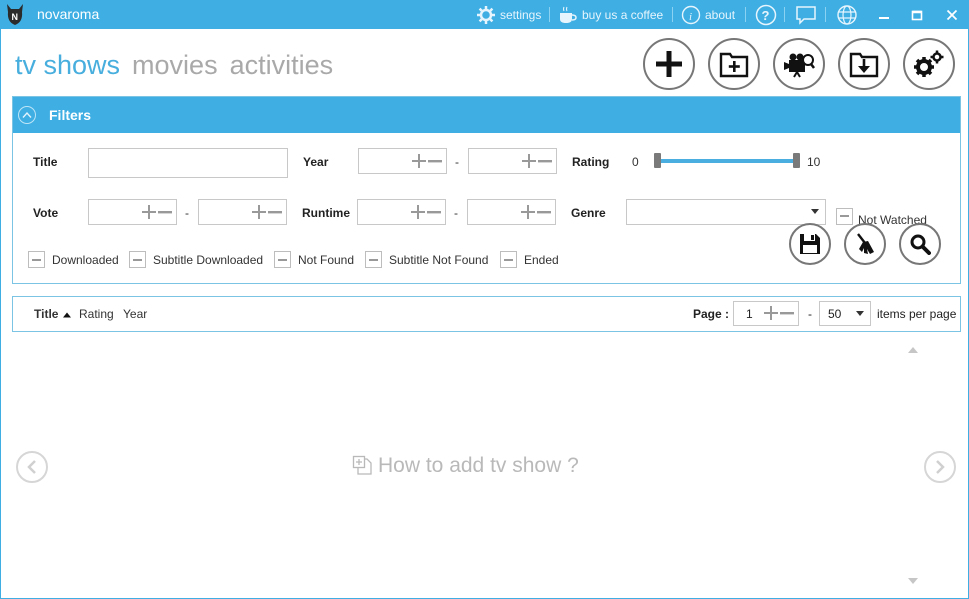 The width and height of the screenshot is (969, 599). What do you see at coordinates (845, 313) in the screenshot?
I see `items-per-page-dropdown: 50` at bounding box center [845, 313].